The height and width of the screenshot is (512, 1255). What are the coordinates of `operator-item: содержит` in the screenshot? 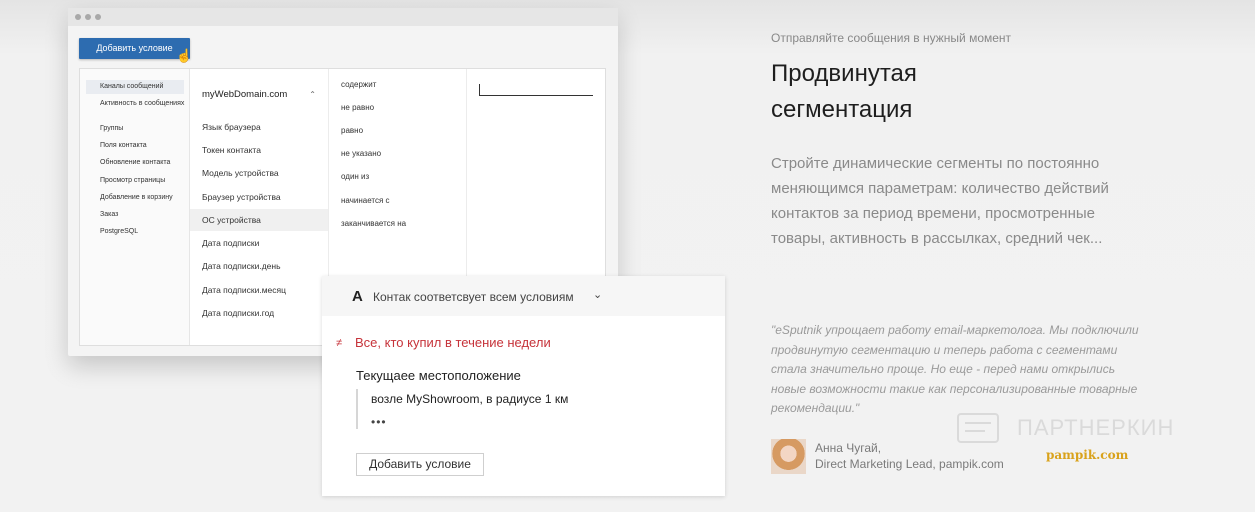 It's located at (358, 84).